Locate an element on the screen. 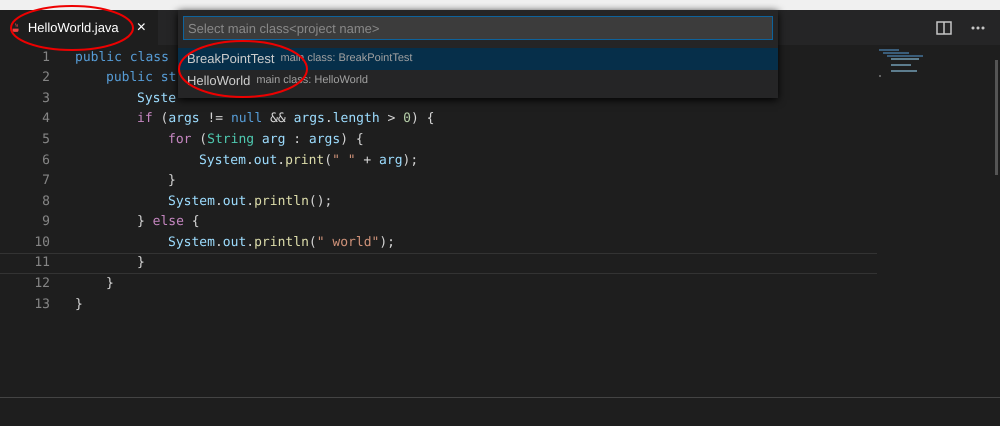 The width and height of the screenshot is (1000, 426). line-number: 12 is located at coordinates (41, 284).